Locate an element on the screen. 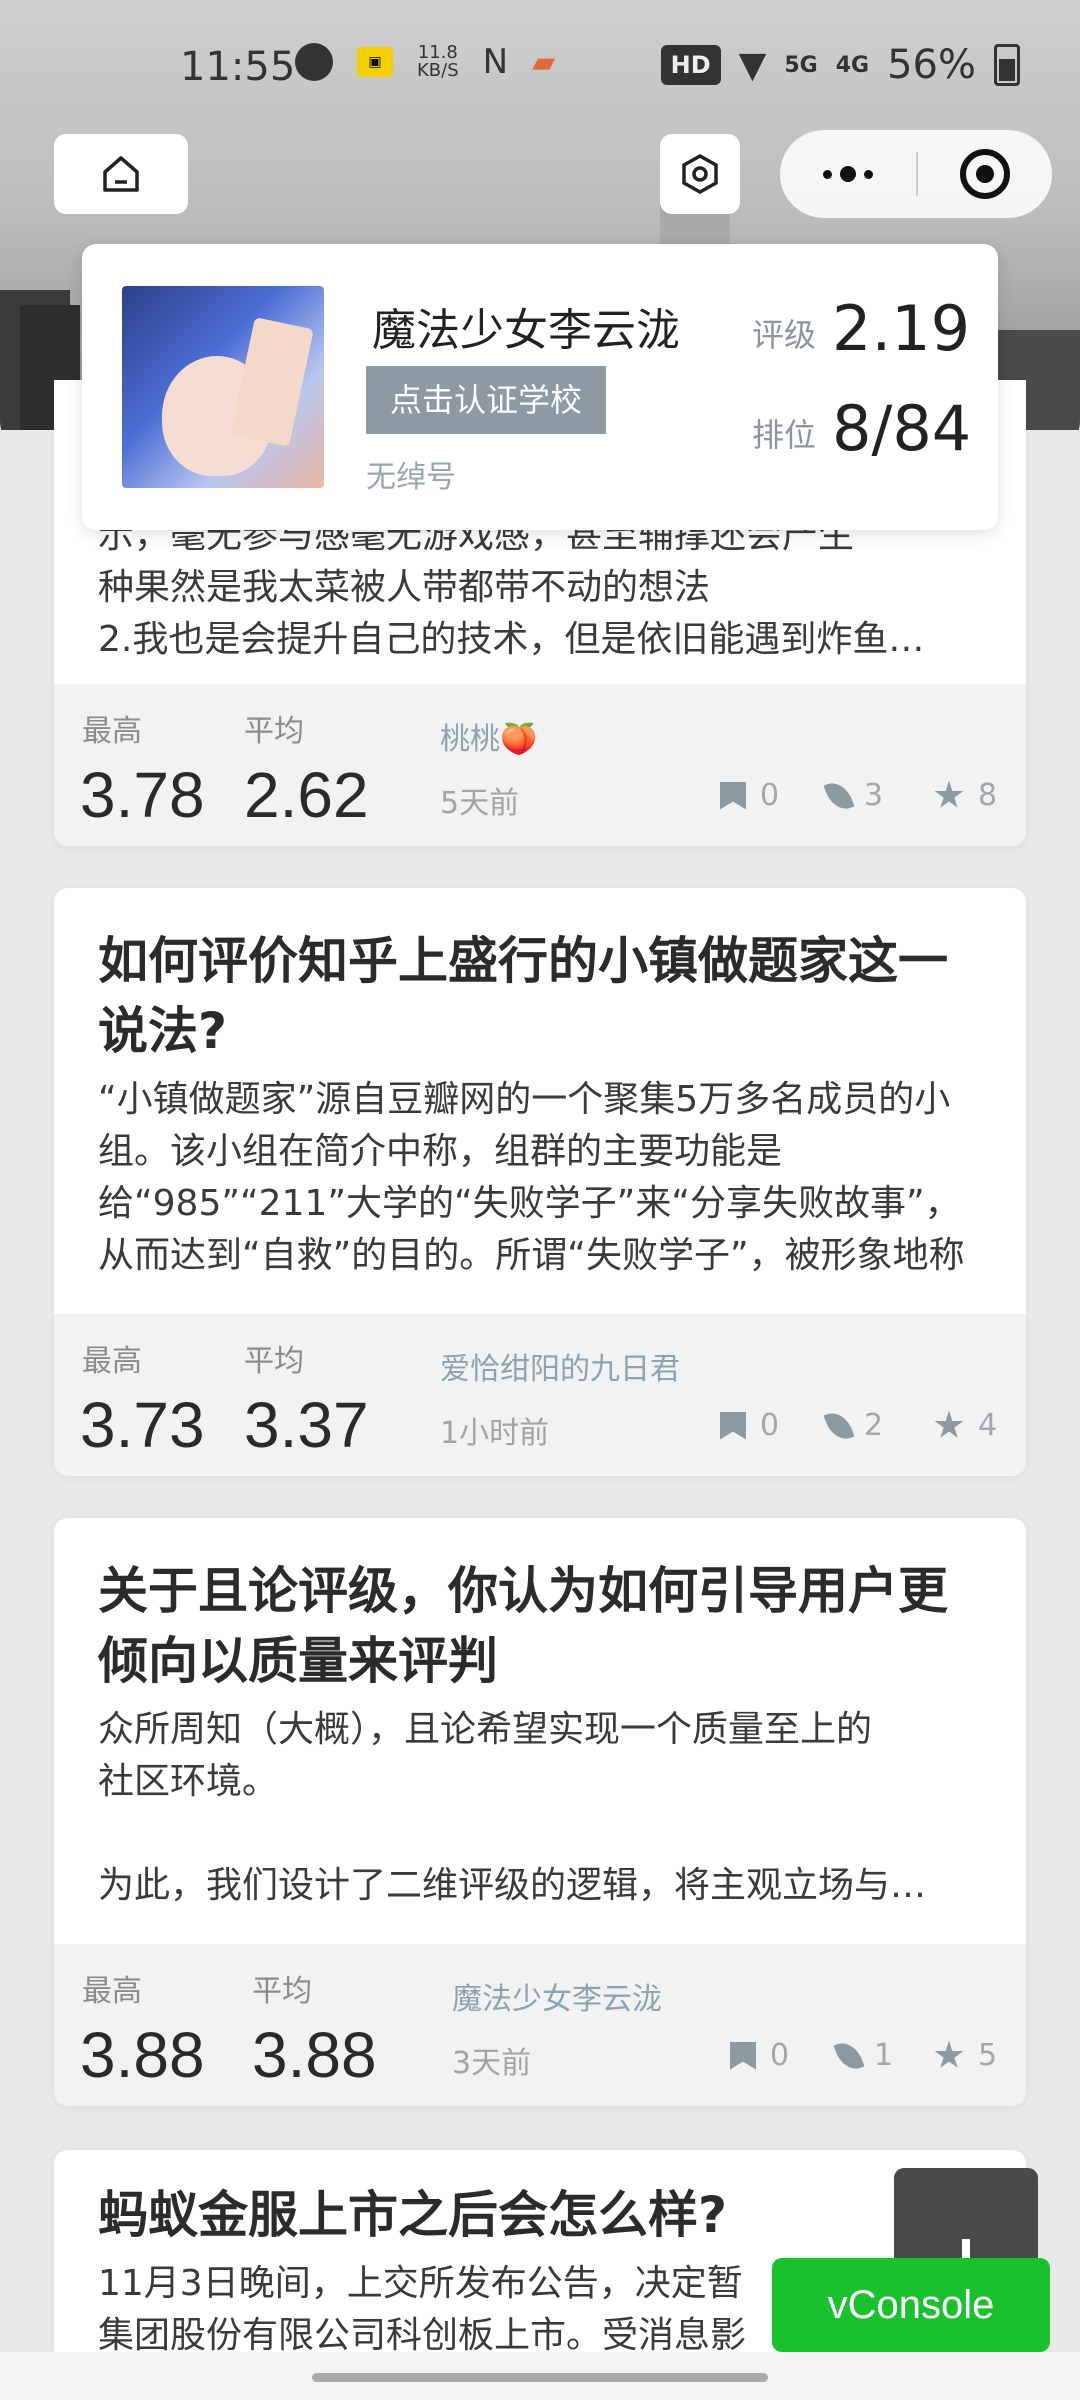  status-notification-icons: ▣ 11.8 KB/S Ν ▰ is located at coordinates (425, 62).